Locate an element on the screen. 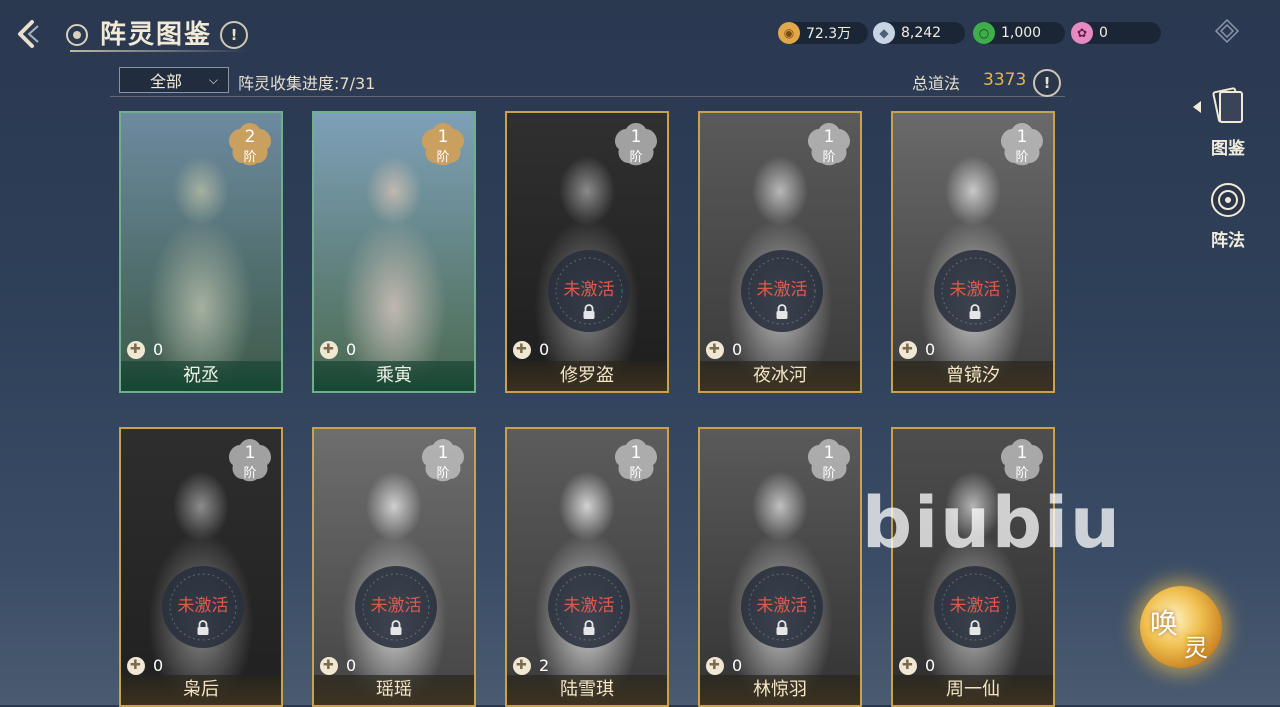 The image size is (1280, 707). resource-gold-value: 72.3万 is located at coordinates (829, 34).